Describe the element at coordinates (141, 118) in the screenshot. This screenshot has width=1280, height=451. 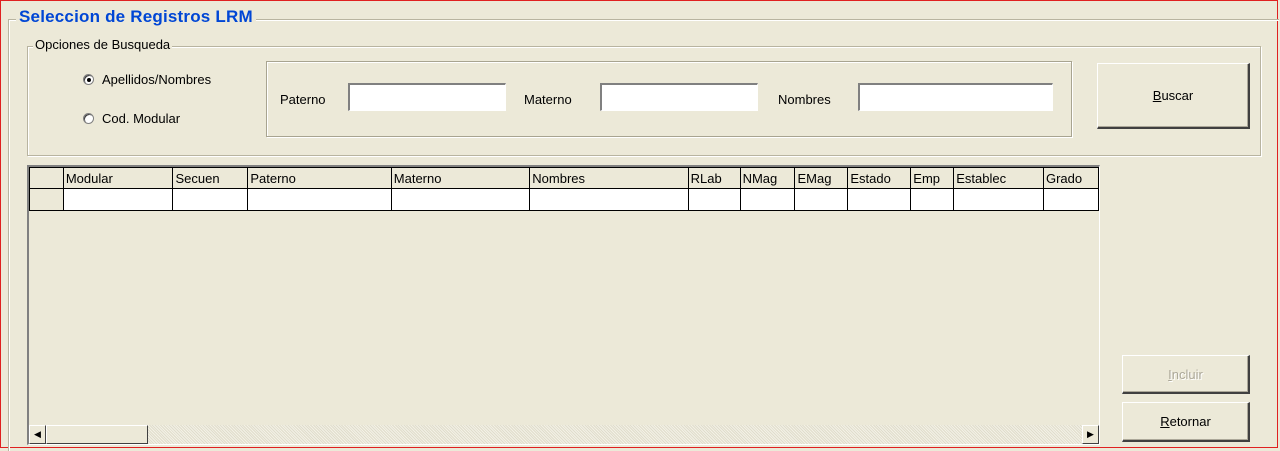
I see `radio-cod-modular-label: Cod. Modular` at that location.